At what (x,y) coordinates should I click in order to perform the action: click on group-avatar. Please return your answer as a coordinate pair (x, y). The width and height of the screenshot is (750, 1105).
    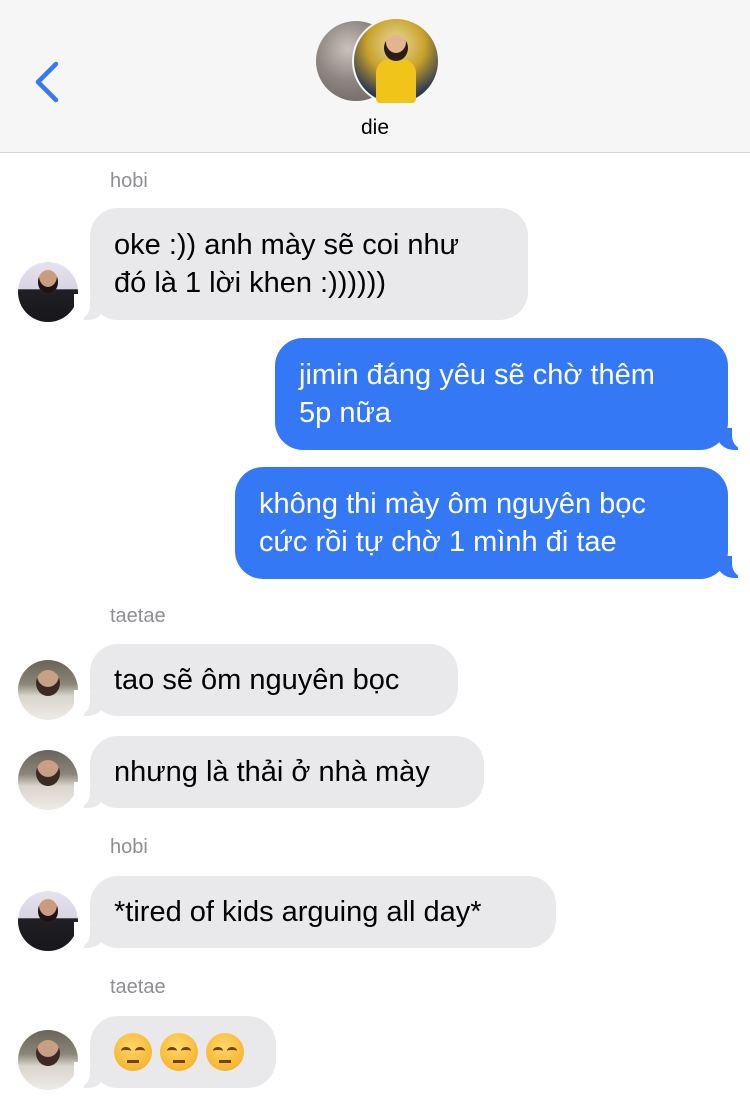
    Looking at the image, I should click on (377, 61).